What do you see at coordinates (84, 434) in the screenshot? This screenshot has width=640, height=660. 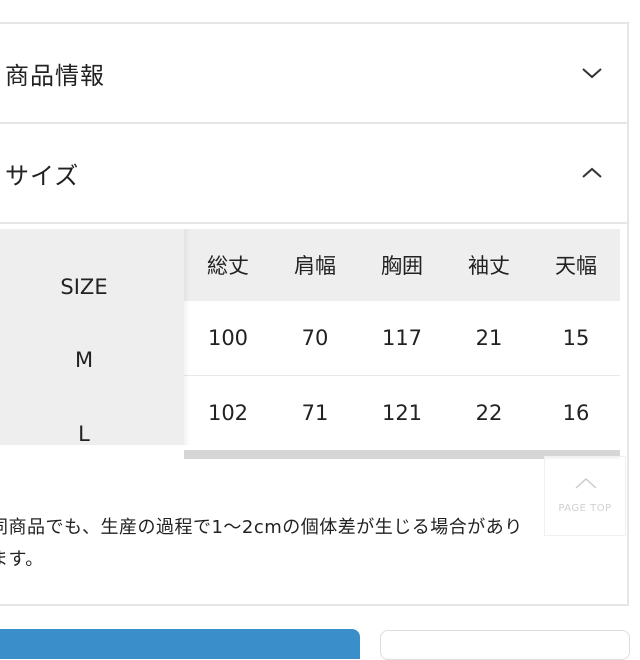 I see `size-label: L` at bounding box center [84, 434].